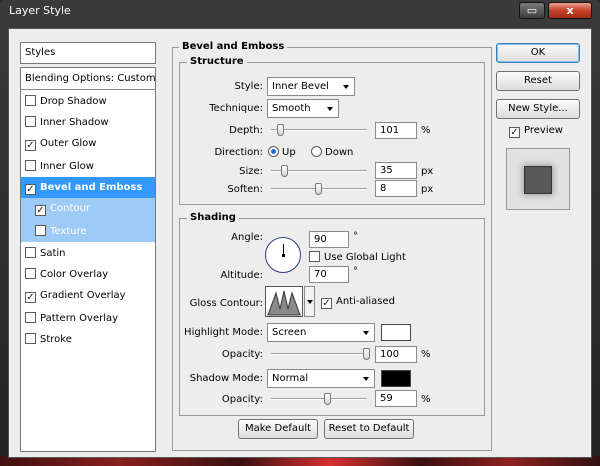  Describe the element at coordinates (217, 61) in the screenshot. I see `structure-title: Structure` at that location.